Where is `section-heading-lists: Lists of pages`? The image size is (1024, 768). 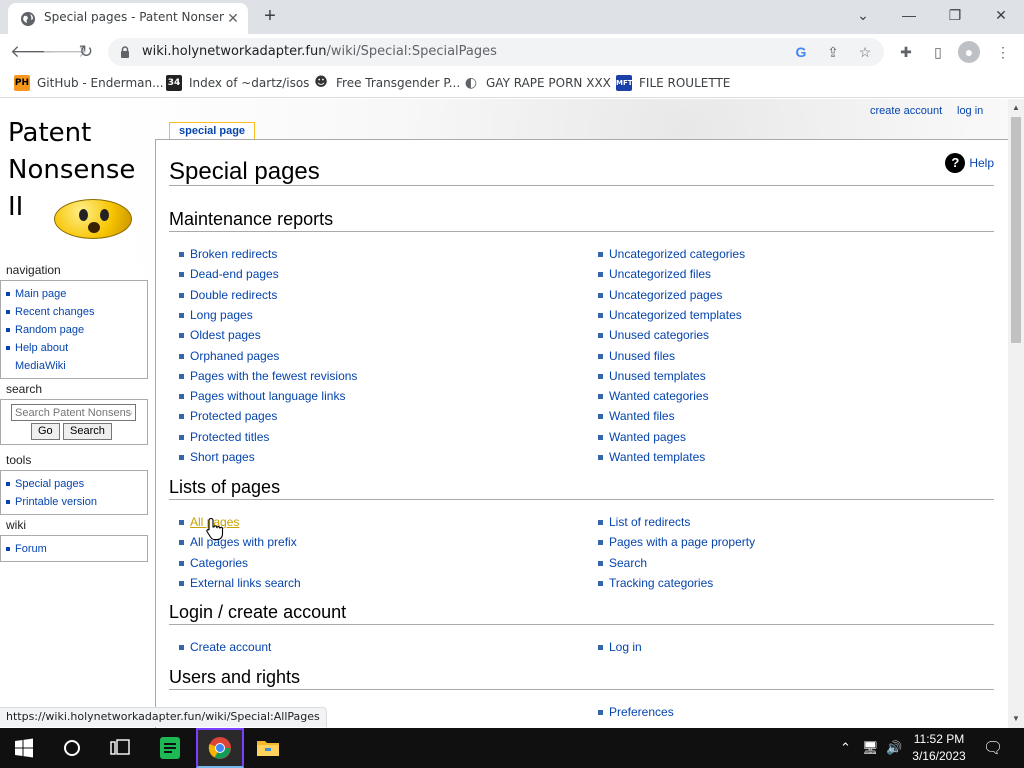 section-heading-lists: Lists of pages is located at coordinates (581, 488).